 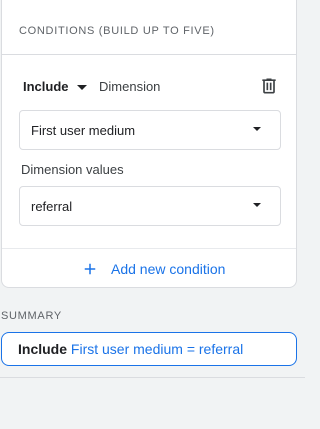 What do you see at coordinates (150, 206) in the screenshot?
I see `dimension-values-select: referral` at bounding box center [150, 206].